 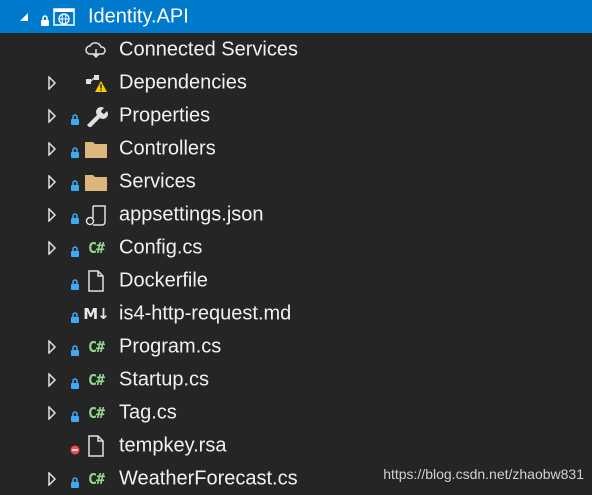 What do you see at coordinates (24, 17) in the screenshot?
I see `expanded-arrow-icon` at bounding box center [24, 17].